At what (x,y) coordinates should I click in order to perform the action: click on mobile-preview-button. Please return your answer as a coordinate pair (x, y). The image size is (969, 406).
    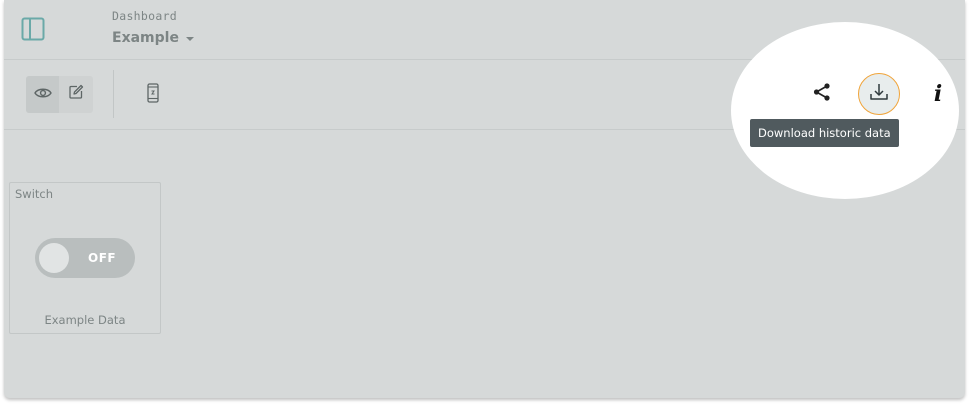
    Looking at the image, I should click on (153, 95).